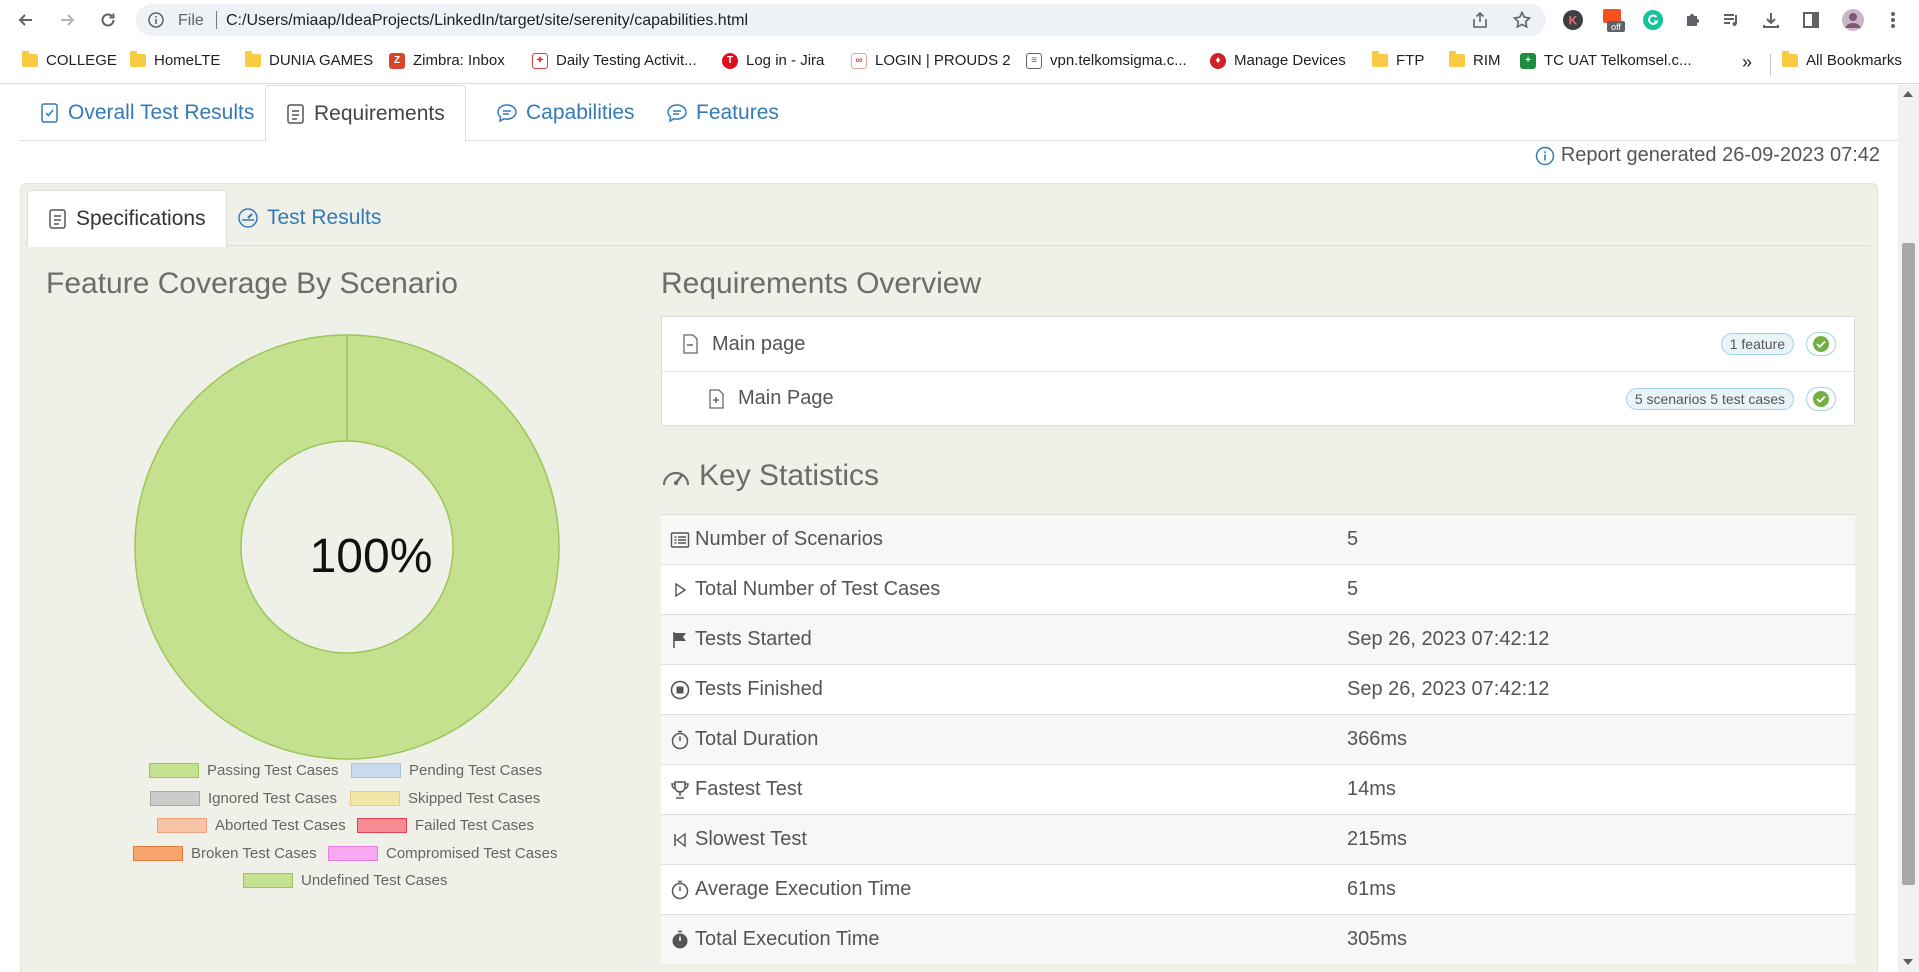 The width and height of the screenshot is (1919, 972). What do you see at coordinates (108, 20) in the screenshot?
I see `reload-button` at bounding box center [108, 20].